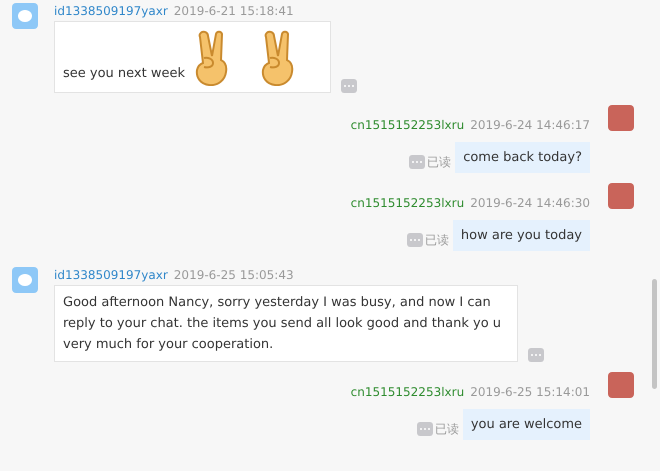  Describe the element at coordinates (234, 11) in the screenshot. I see `timestamp: 2019-6-21 15:18:41` at that location.